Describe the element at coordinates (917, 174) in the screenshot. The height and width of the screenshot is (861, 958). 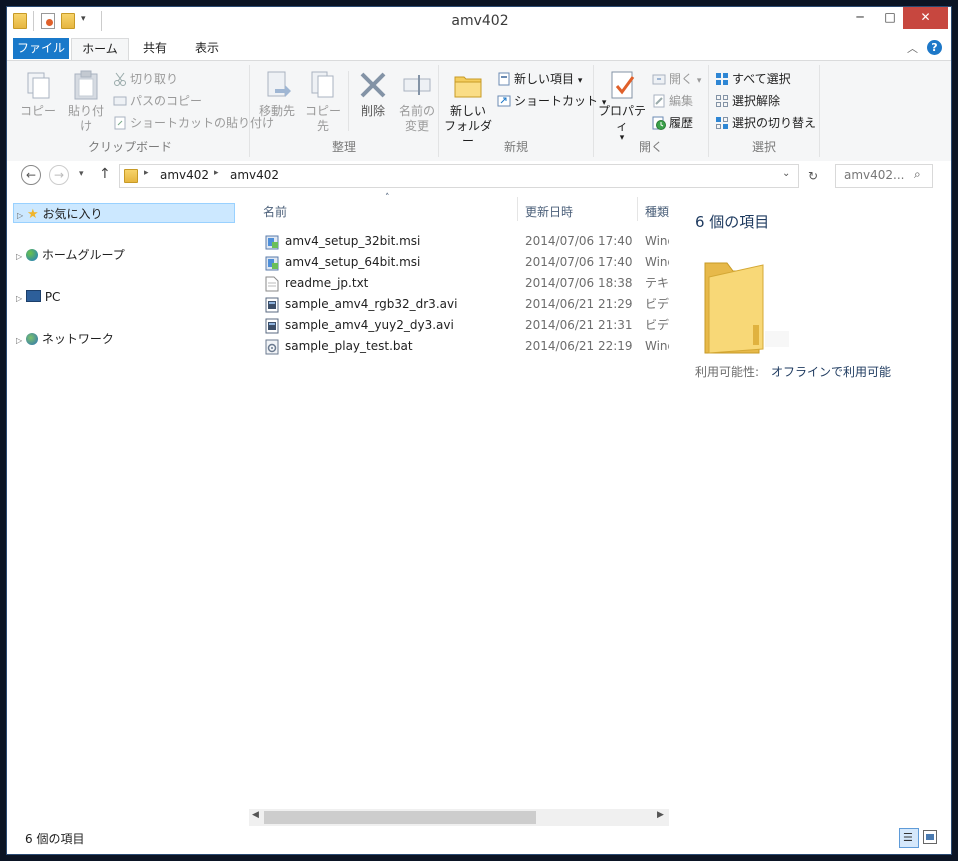
I see `search-icon: ⌕` at that location.